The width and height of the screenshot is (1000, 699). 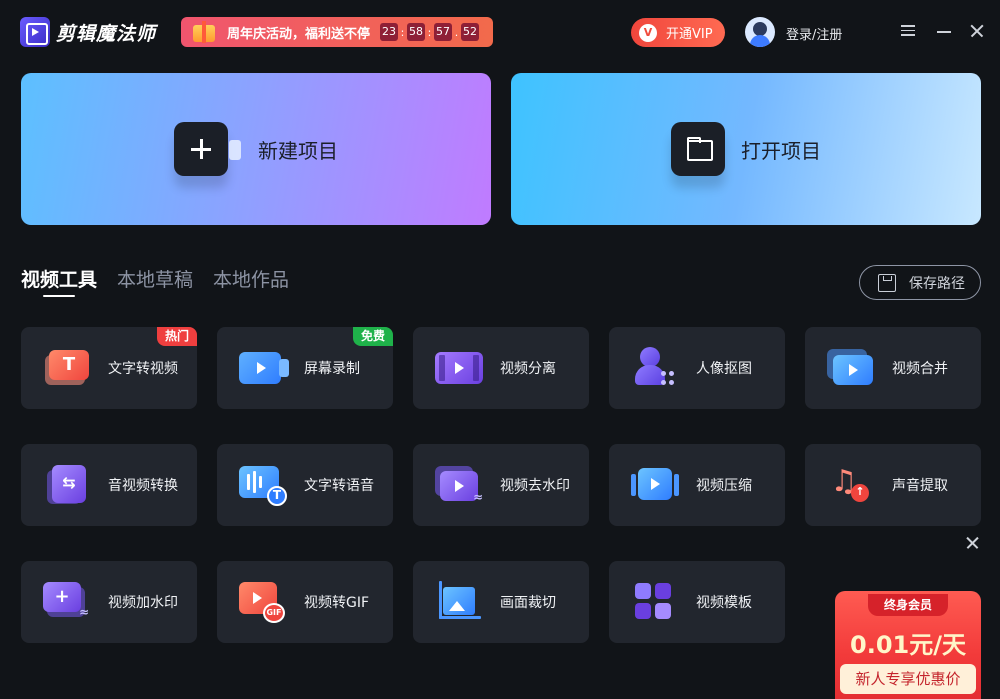 I want to click on tool-remove-watermark: ≈ 视频去水印, so click(x=501, y=485).